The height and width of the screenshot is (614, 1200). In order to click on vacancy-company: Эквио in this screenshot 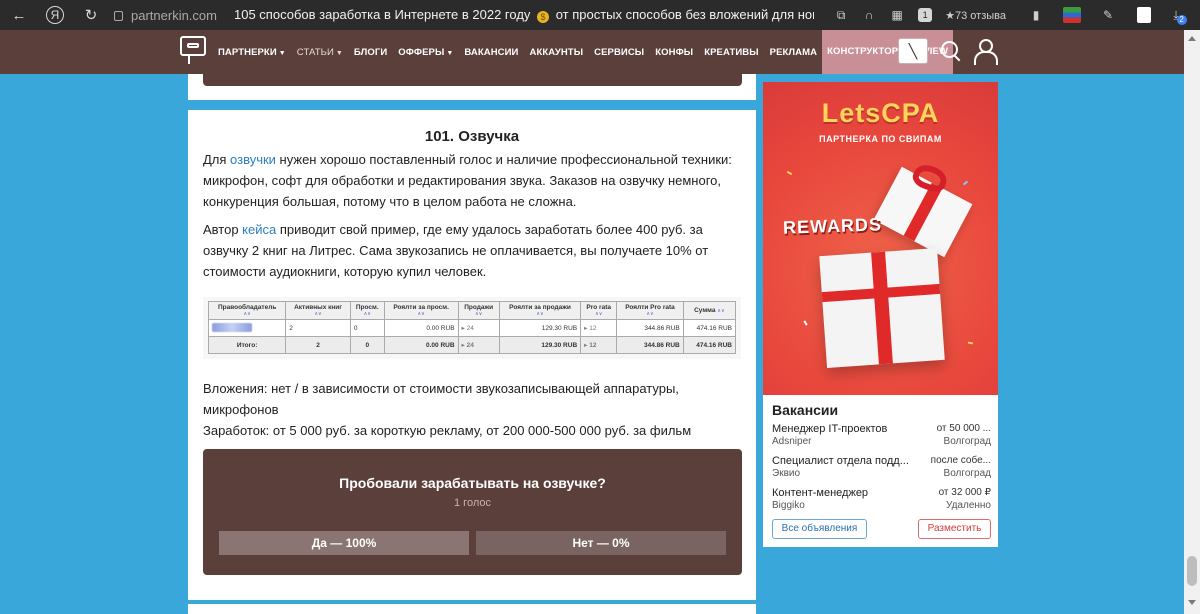, I will do `click(786, 473)`.